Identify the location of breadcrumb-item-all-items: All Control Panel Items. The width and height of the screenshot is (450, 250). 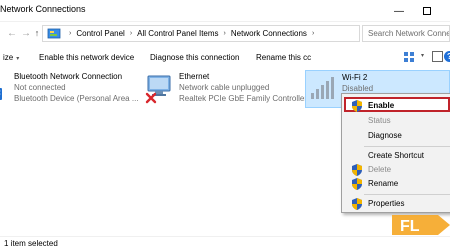
(177, 33).